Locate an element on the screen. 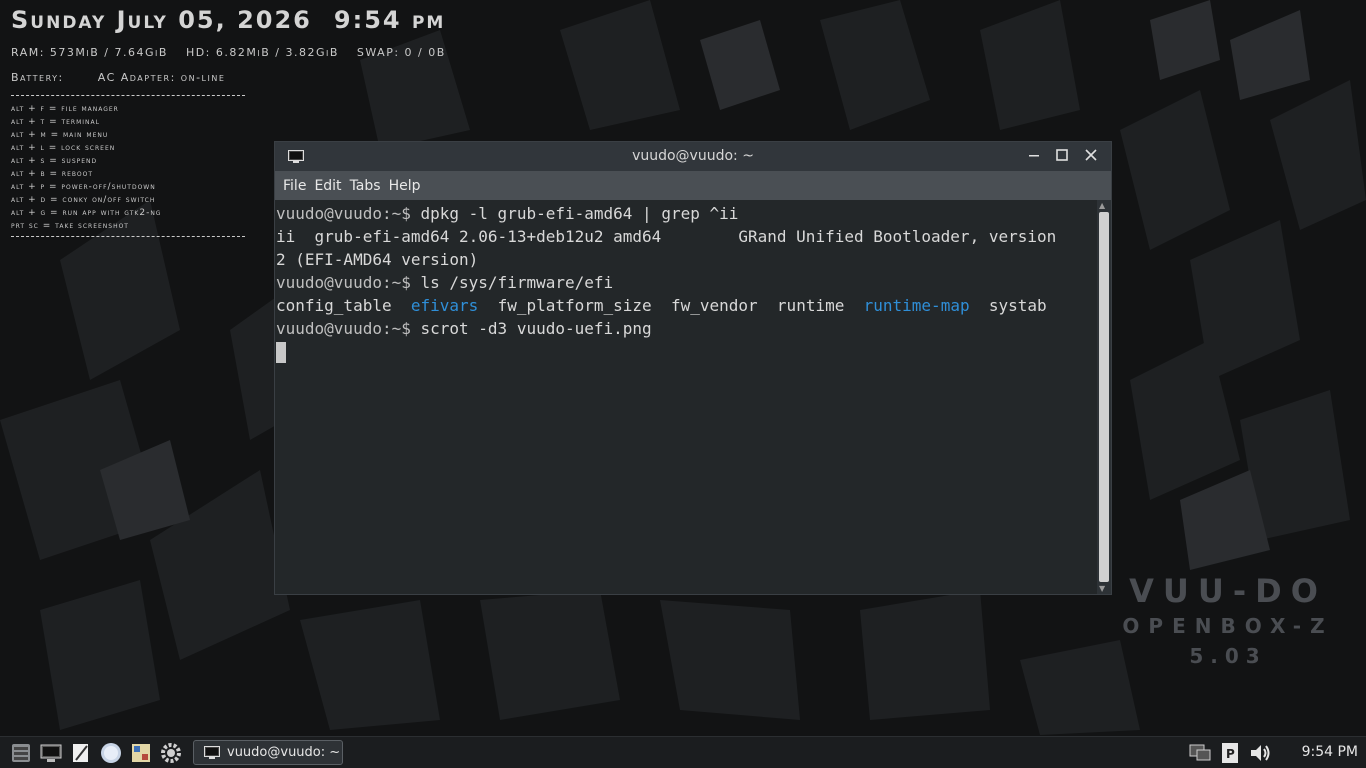 Image resolution: width=1366 pixels, height=768 pixels. scrollbar: ▲ ▼ is located at coordinates (1104, 397).